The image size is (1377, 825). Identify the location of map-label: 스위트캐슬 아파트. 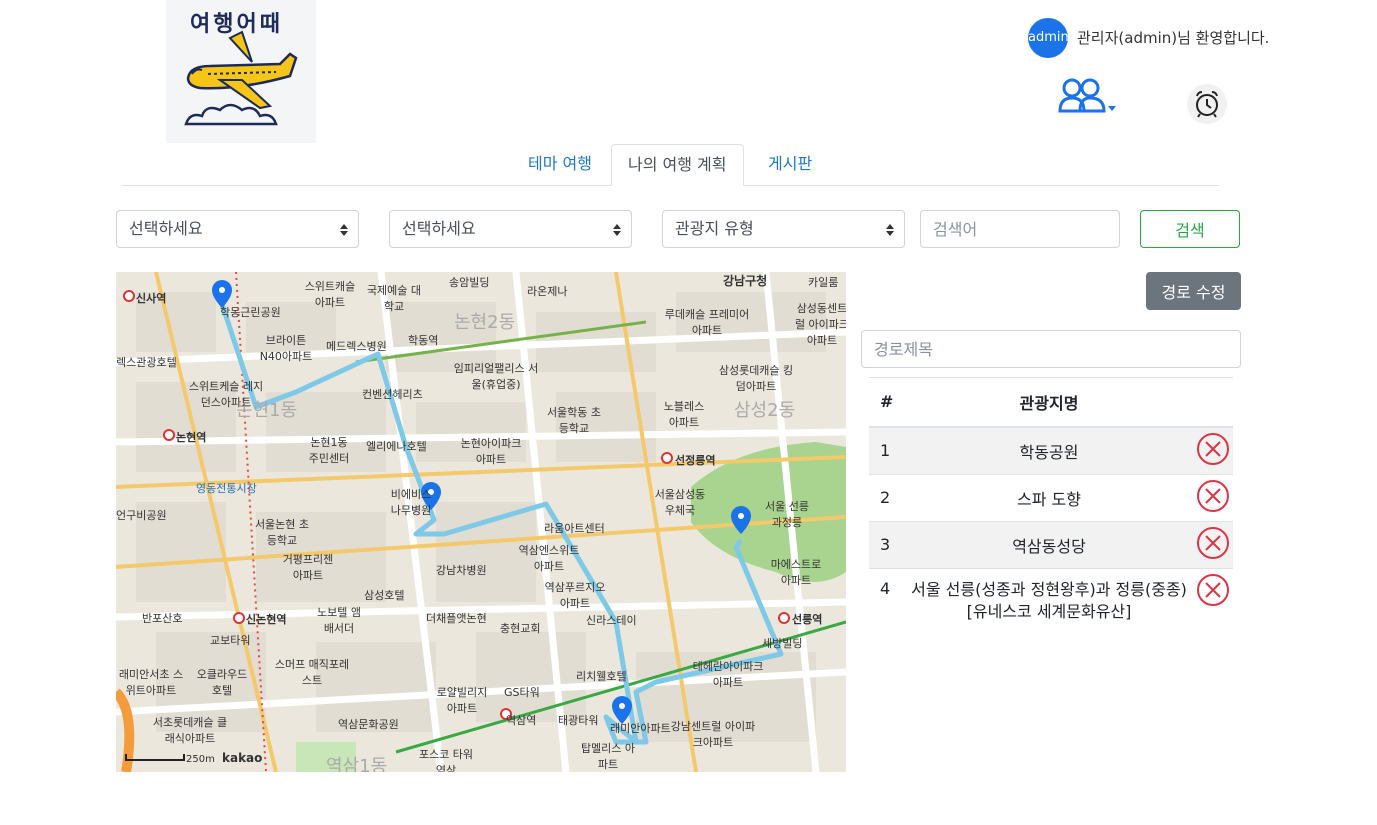
(330, 294).